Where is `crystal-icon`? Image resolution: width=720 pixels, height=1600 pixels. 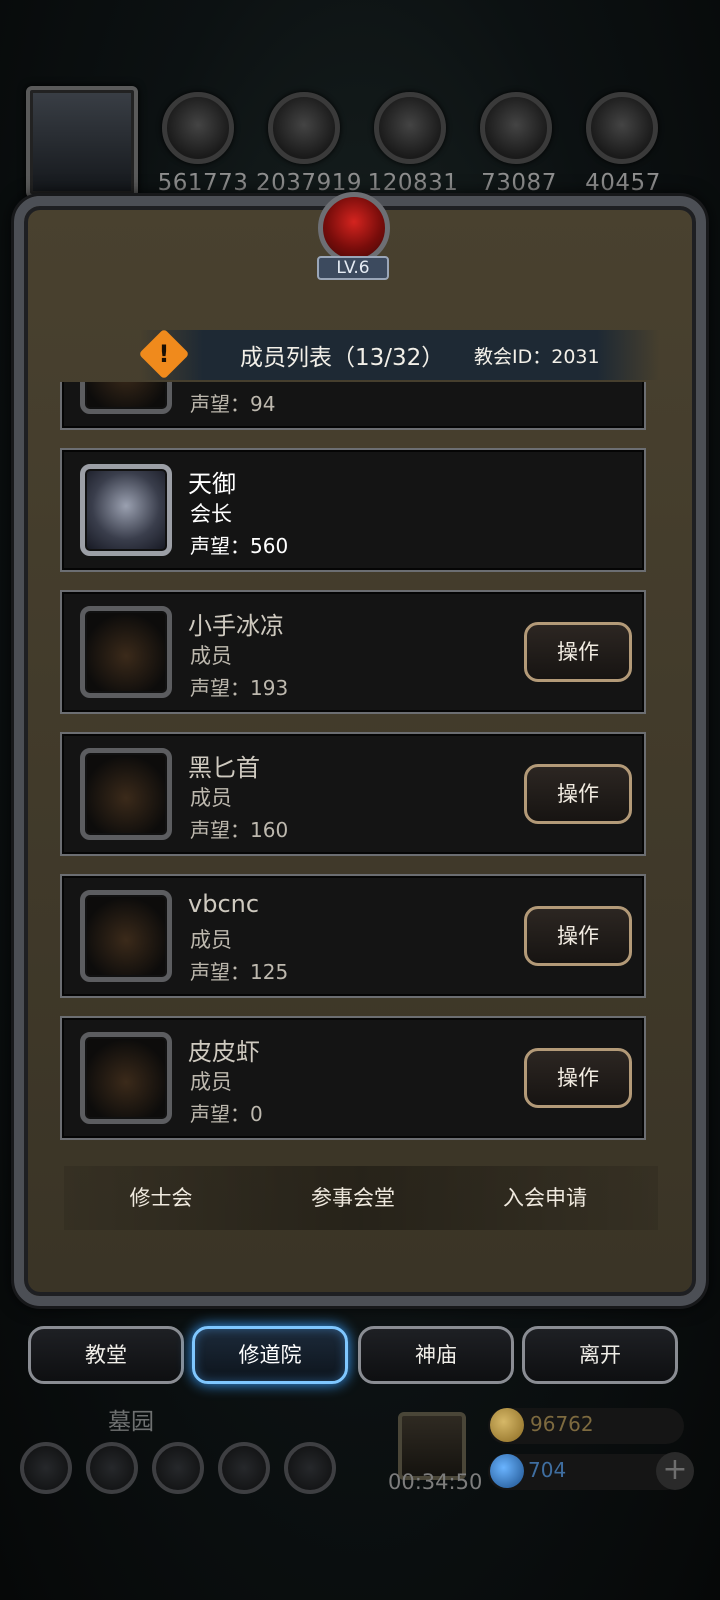
crystal-icon is located at coordinates (516, 128).